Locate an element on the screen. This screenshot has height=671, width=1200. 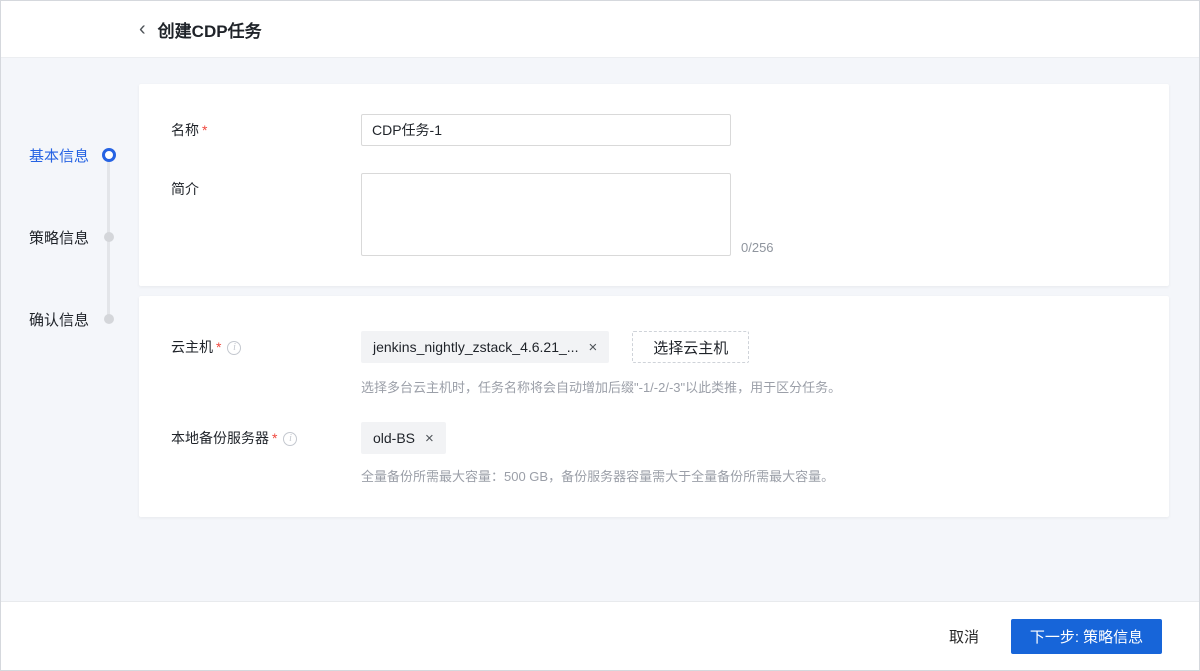
description-textarea is located at coordinates (546, 214).